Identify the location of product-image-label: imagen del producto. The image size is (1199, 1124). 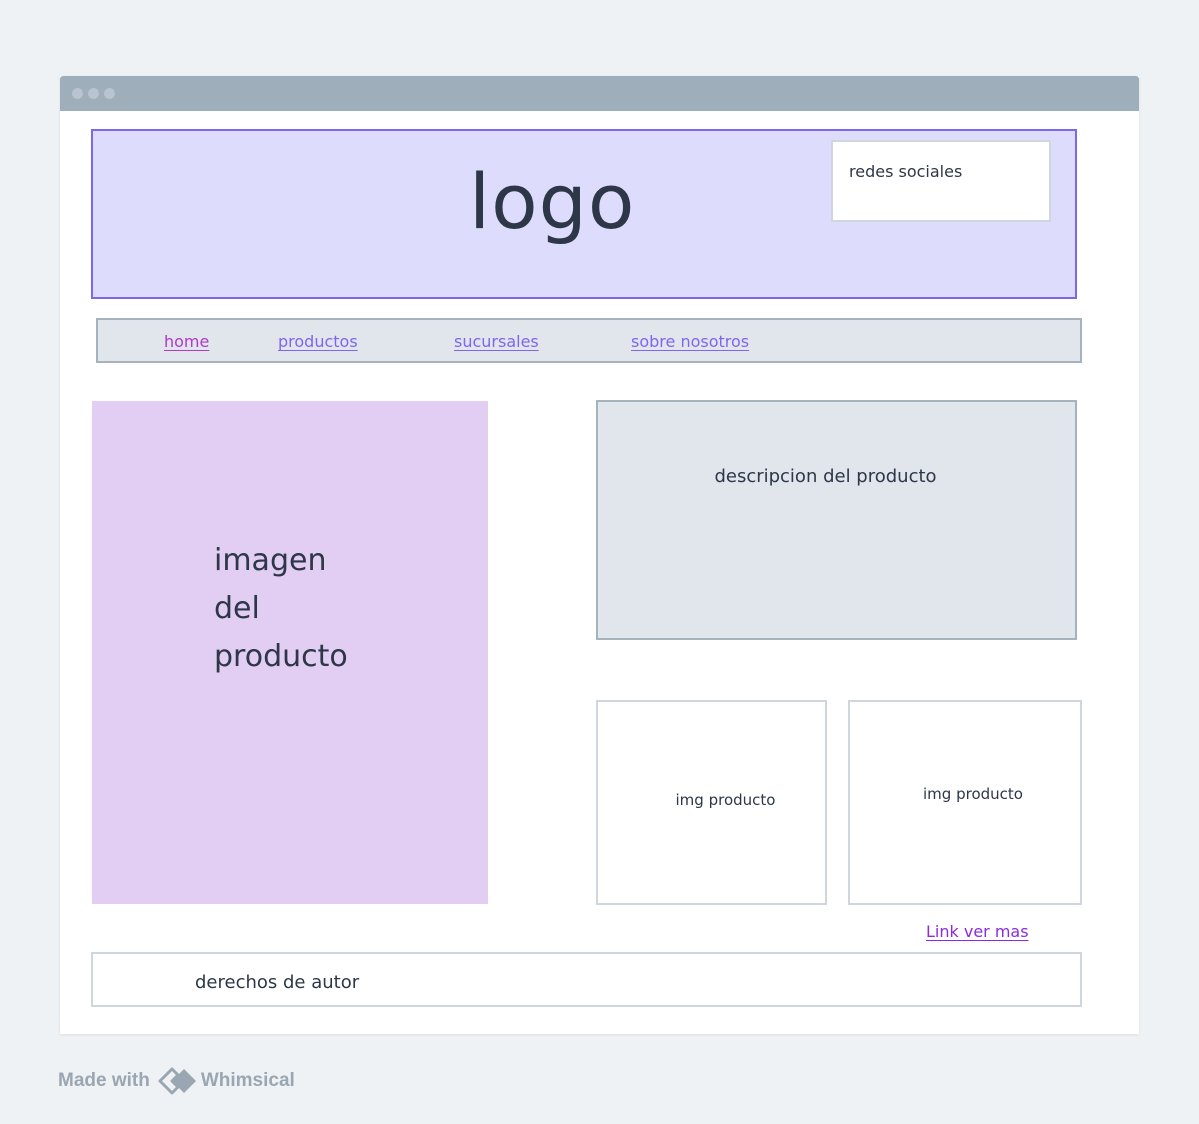
(281, 608).